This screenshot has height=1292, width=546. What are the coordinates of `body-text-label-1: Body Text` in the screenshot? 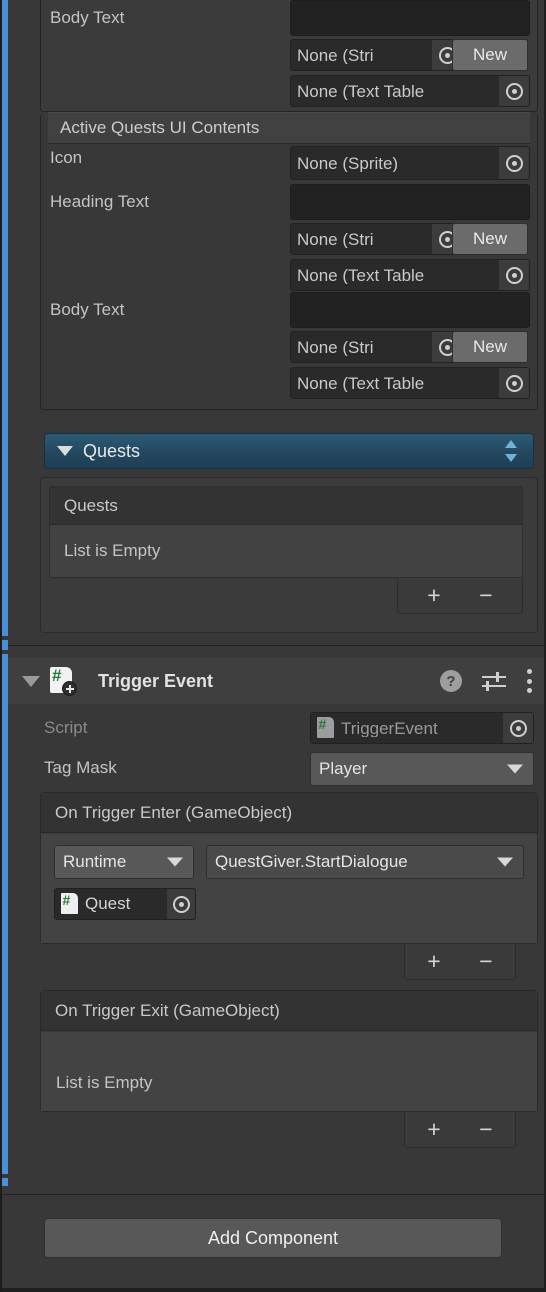 It's located at (87, 17).